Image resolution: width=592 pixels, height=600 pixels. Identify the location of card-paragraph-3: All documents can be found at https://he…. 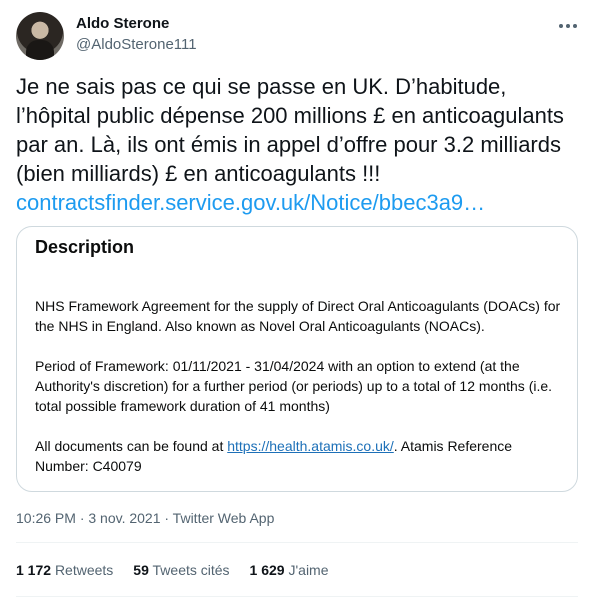
(300, 456).